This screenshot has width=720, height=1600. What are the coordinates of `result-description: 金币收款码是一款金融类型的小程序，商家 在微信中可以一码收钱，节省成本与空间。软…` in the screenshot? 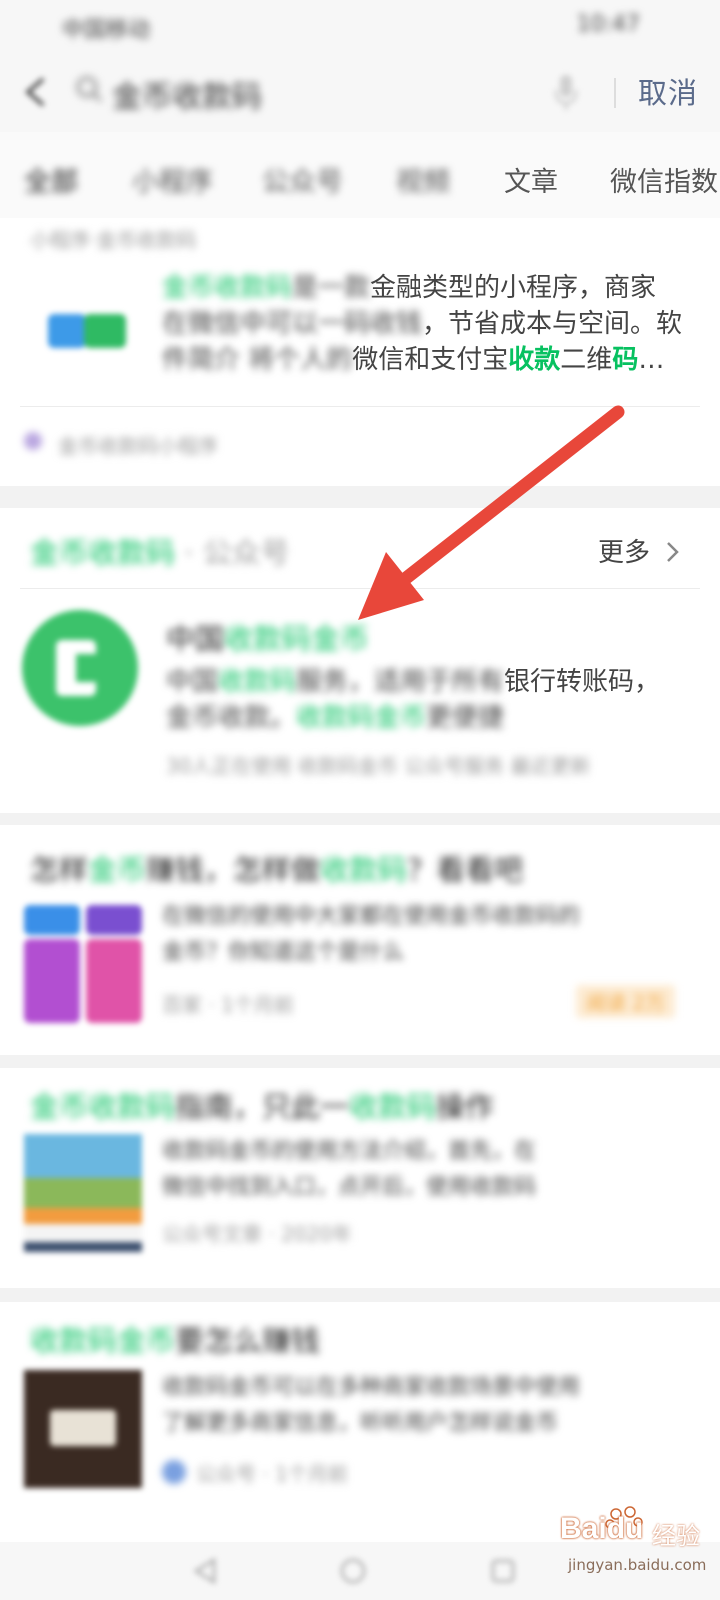 It's located at (422, 324).